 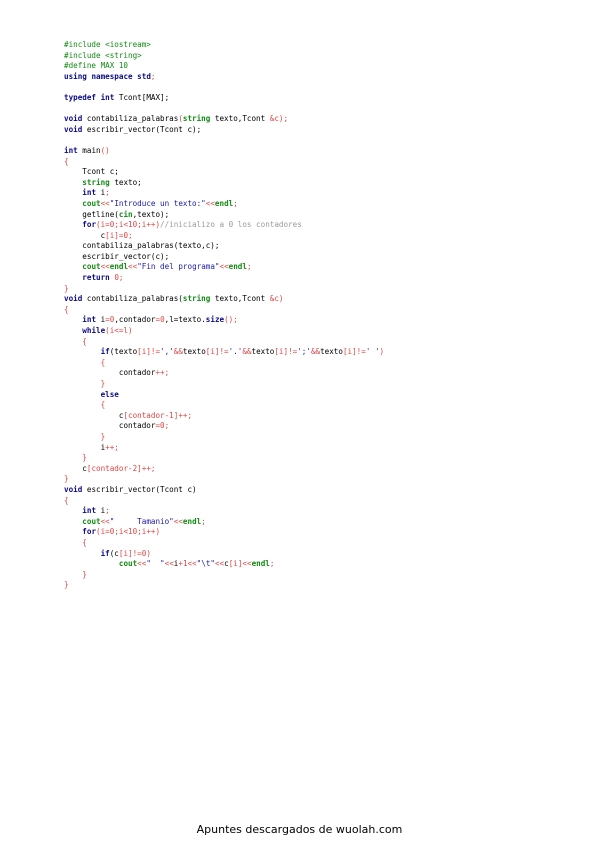 What do you see at coordinates (224, 416) in the screenshot?
I see `code-line: c[contador-1]++;` at bounding box center [224, 416].